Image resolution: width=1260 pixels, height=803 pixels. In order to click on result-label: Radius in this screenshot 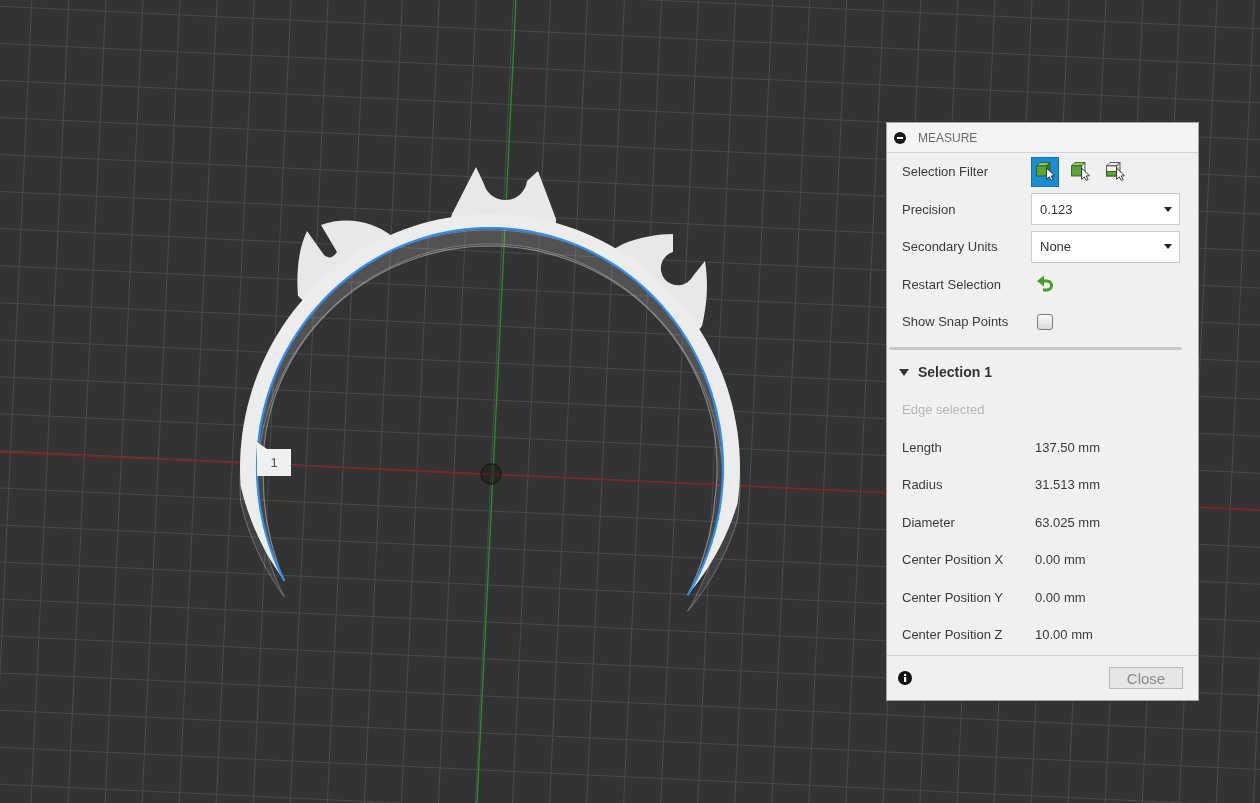, I will do `click(923, 485)`.